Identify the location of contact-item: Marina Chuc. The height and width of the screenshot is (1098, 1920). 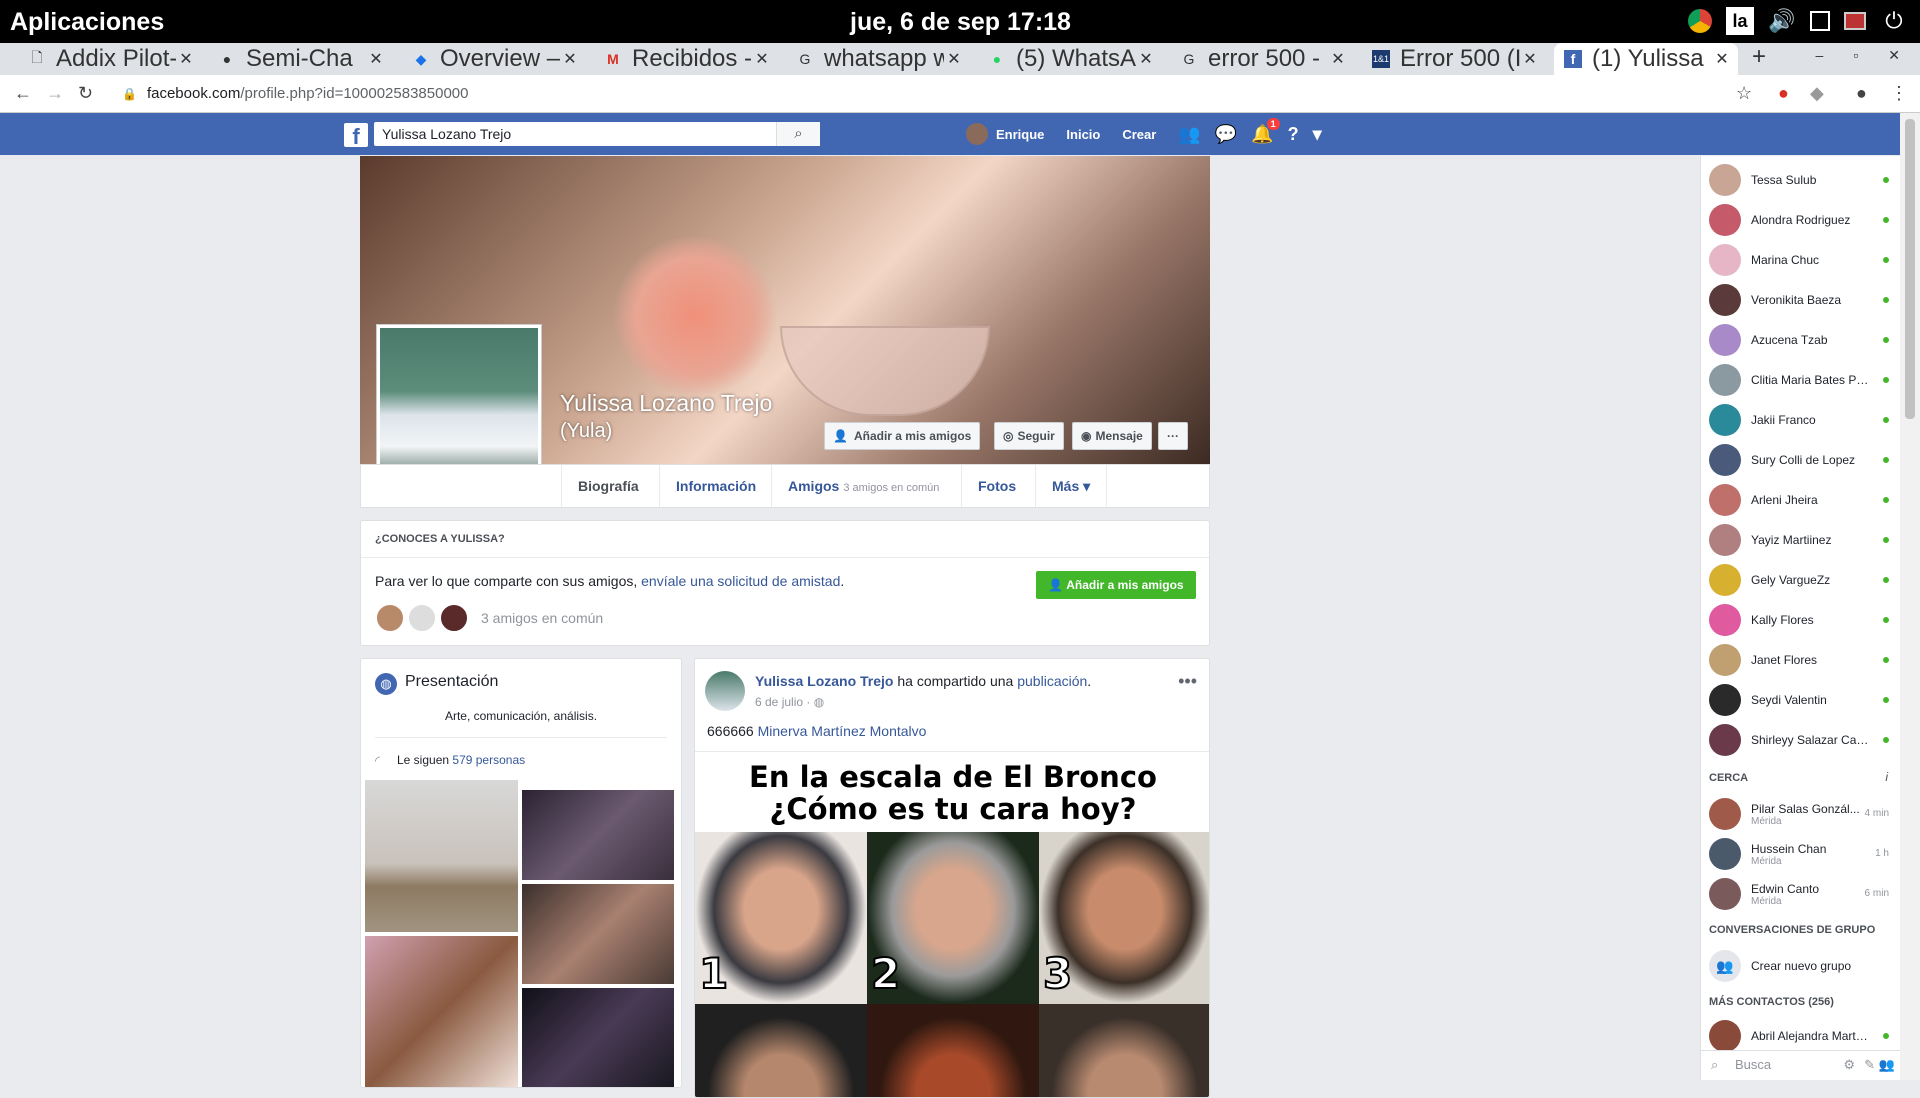
(1801, 260).